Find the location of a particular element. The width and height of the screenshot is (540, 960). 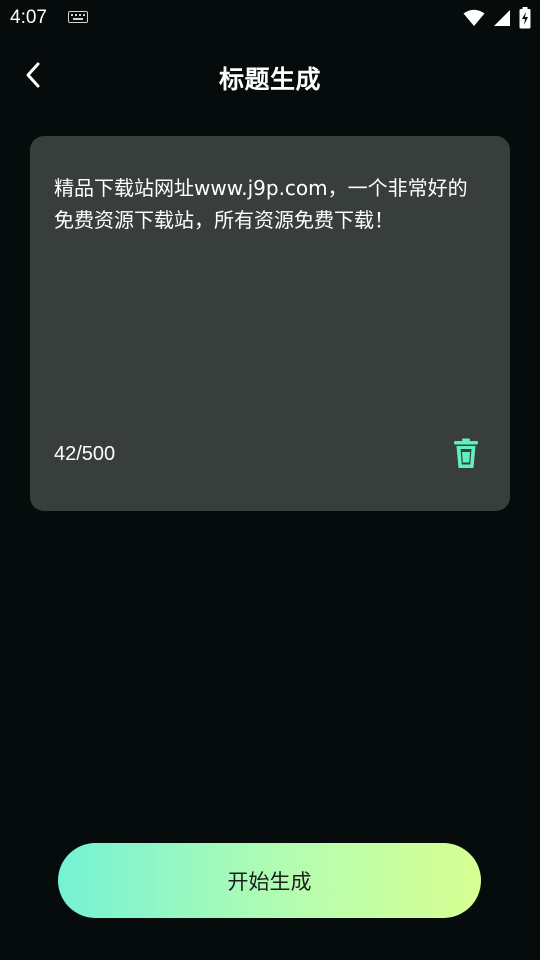

signal-icon is located at coordinates (502, 18).